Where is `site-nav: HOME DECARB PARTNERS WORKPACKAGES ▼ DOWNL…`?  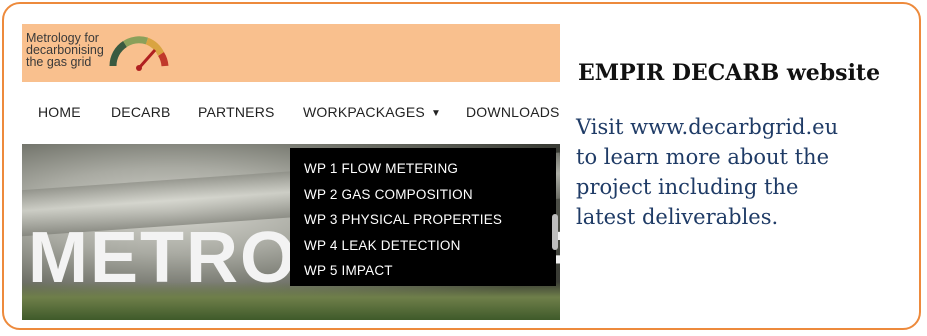 site-nav: HOME DECARB PARTNERS WORKPACKAGES ▼ DOWNL… is located at coordinates (291, 113).